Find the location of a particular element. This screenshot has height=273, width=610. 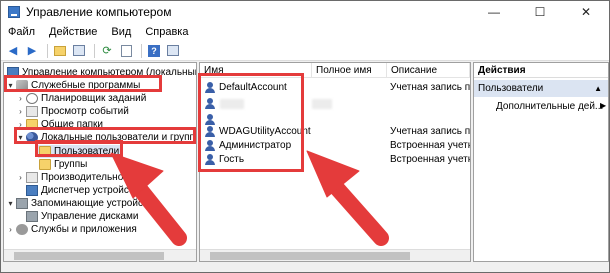

tree-item-label: Службы и приложения is located at coordinates (84, 229).